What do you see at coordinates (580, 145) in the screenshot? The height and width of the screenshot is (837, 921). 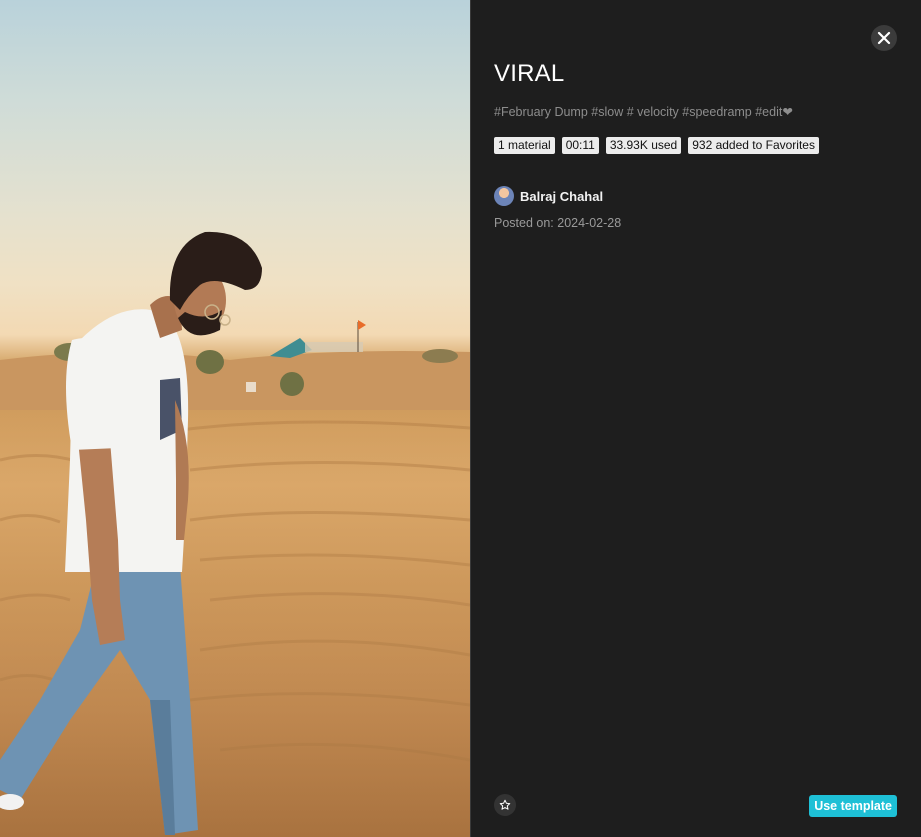 I see `duration-badge: 00:11` at bounding box center [580, 145].